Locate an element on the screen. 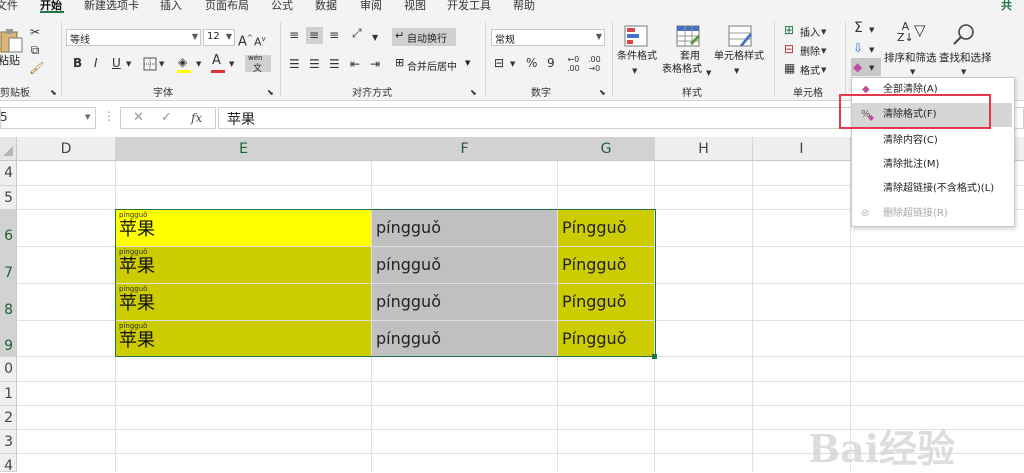 Image resolution: width=1024 pixels, height=473 pixels. menu-formulas: 公式 is located at coordinates (282, 6).